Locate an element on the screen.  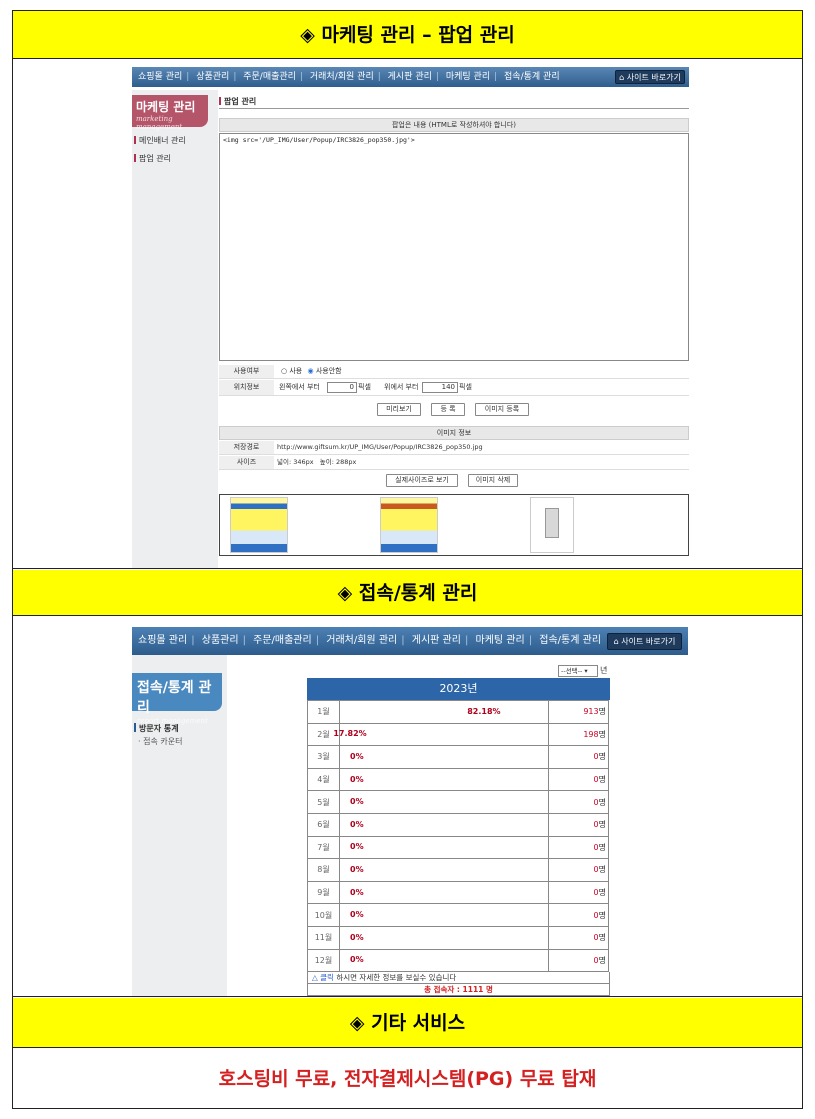
stats-row: 2월 17.82% 198명 is located at coordinates (458, 734).